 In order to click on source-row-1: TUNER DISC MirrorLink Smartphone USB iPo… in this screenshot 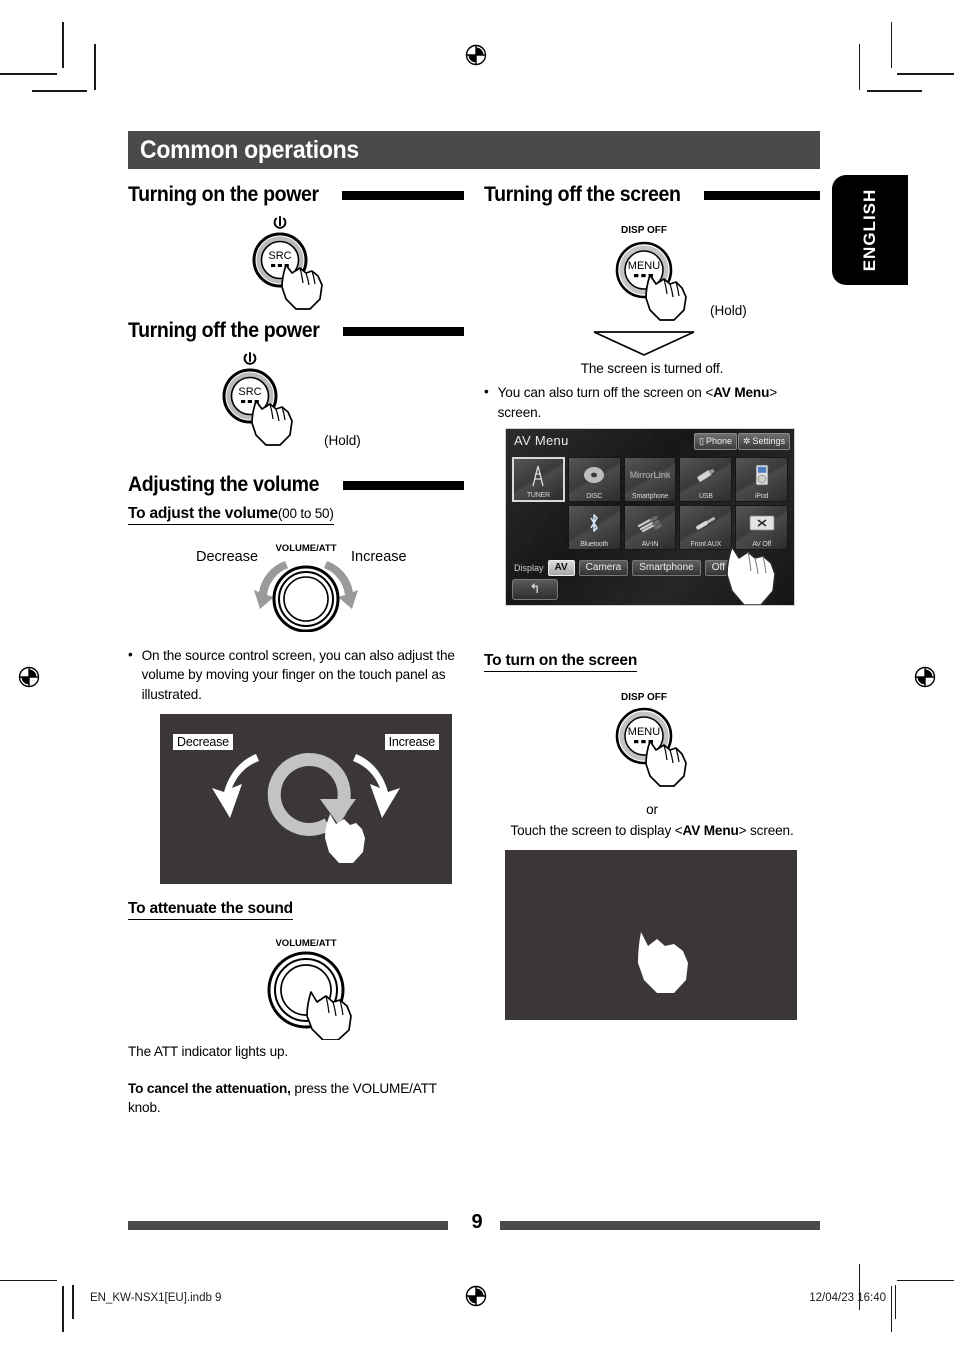, I will do `click(650, 479)`.